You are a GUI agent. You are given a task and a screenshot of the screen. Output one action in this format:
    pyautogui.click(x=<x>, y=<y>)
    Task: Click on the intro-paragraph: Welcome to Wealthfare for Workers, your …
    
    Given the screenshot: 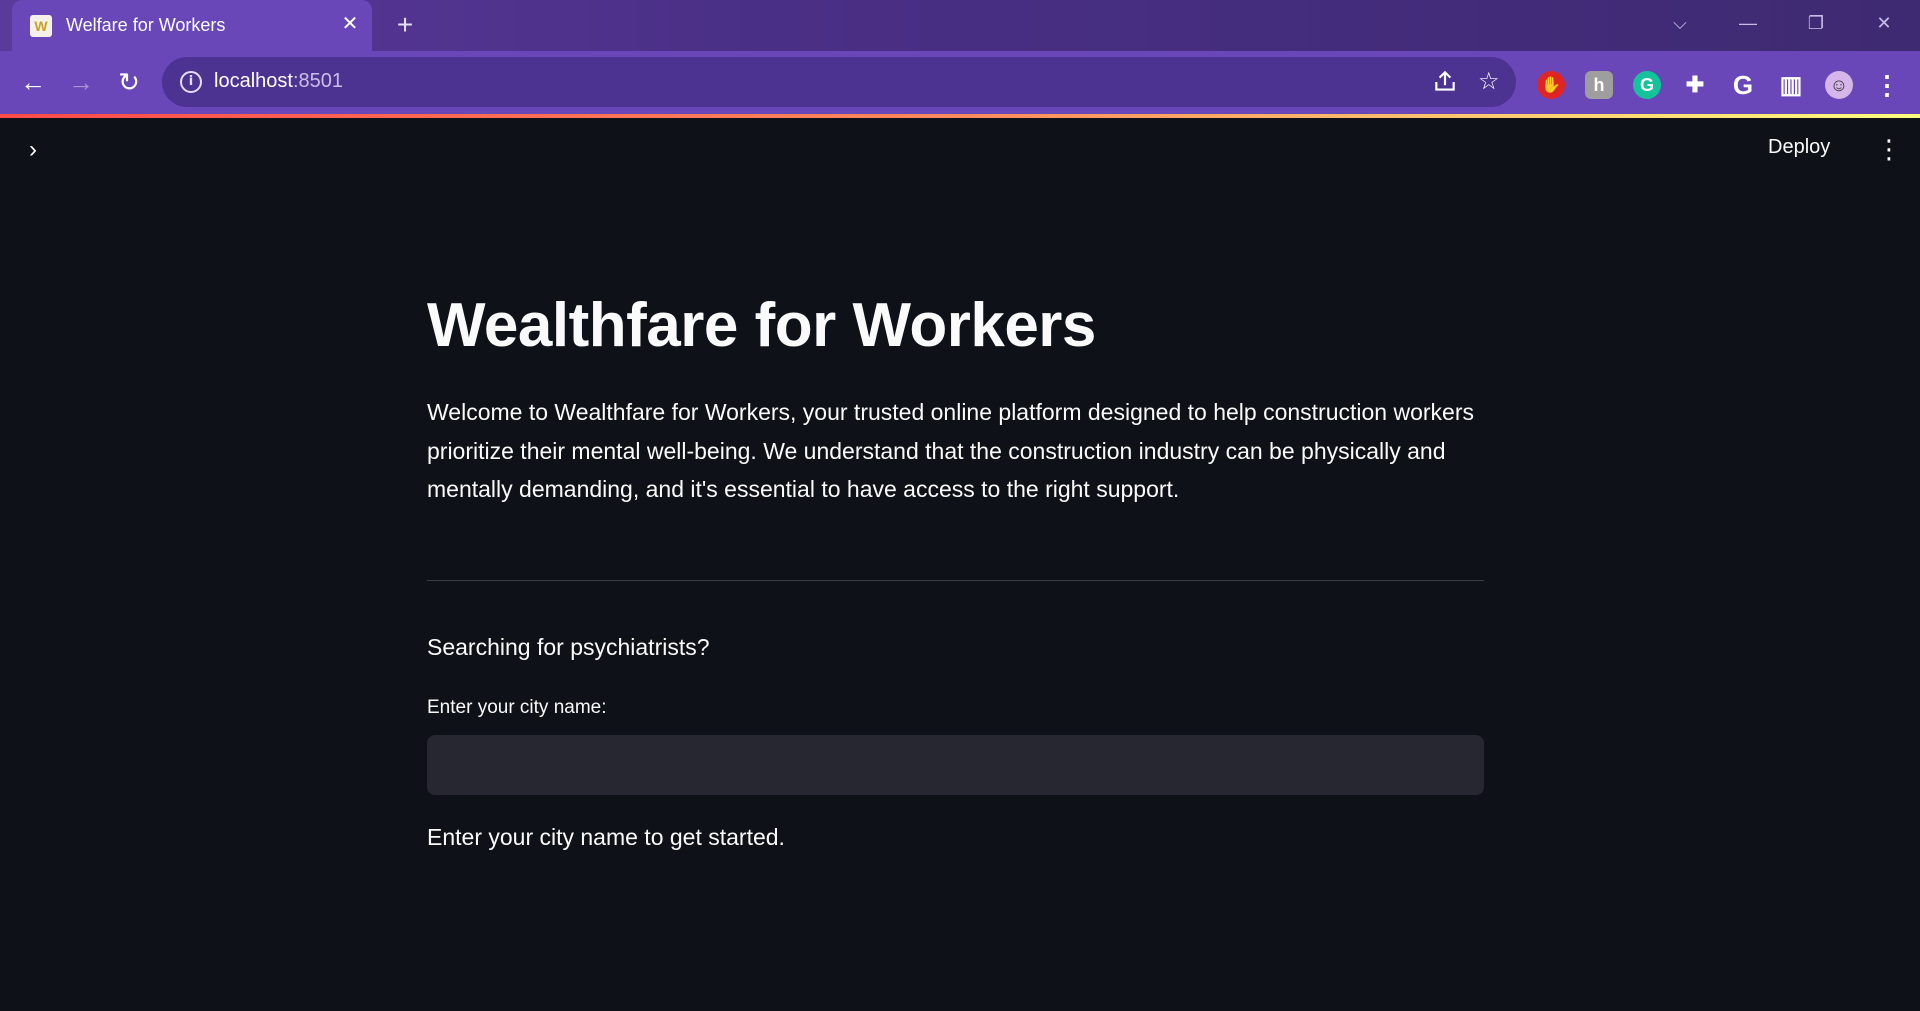 What is the action you would take?
    pyautogui.click(x=950, y=450)
    